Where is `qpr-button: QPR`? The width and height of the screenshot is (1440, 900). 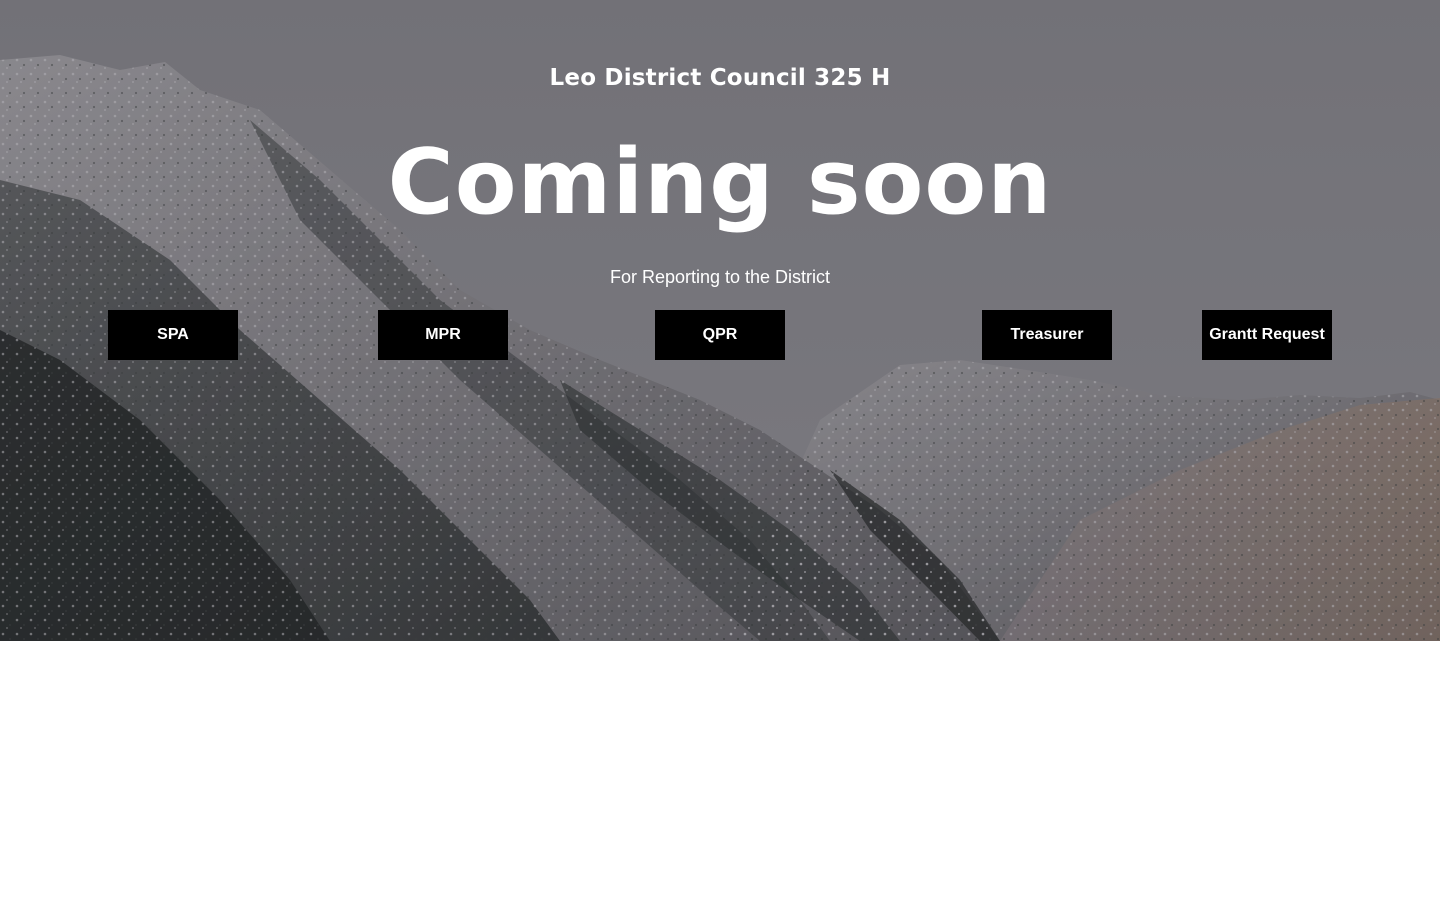
qpr-button: QPR is located at coordinates (720, 335).